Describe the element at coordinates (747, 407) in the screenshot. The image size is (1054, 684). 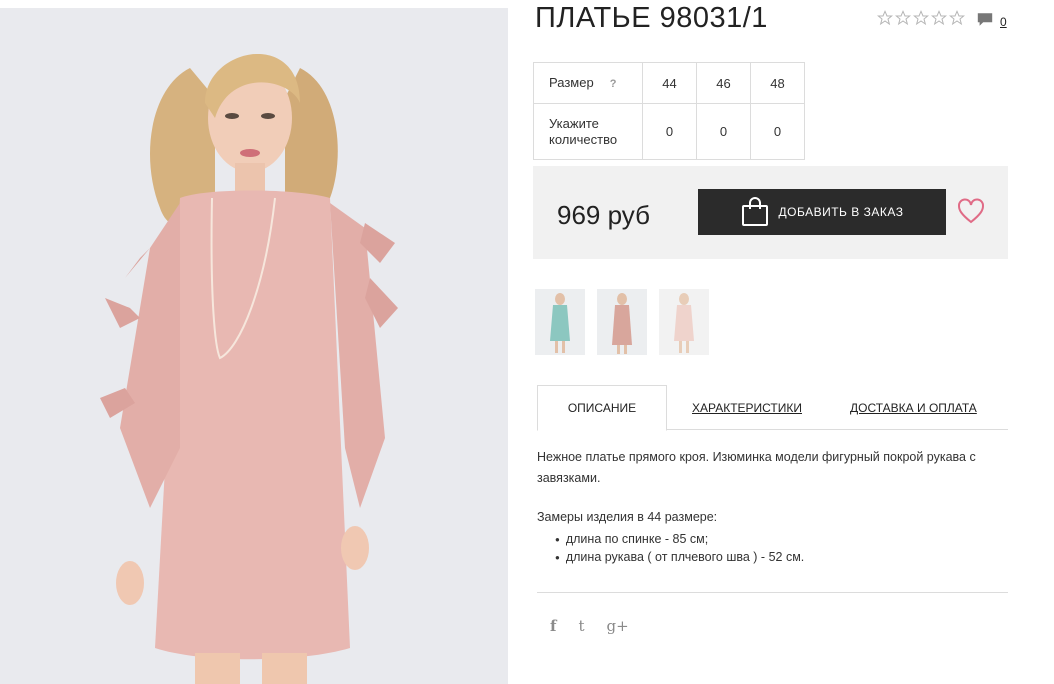
I see `tab-characteristics: ХАРАКТЕРИСТИКИ` at that location.